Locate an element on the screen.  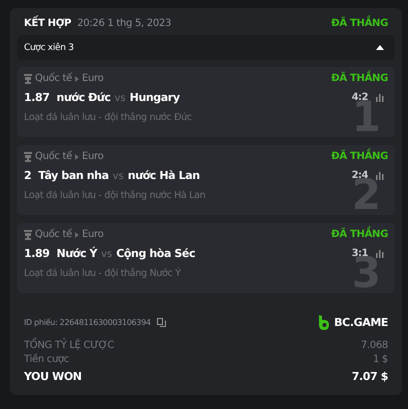
team-name: nước Hà Lan is located at coordinates (164, 175).